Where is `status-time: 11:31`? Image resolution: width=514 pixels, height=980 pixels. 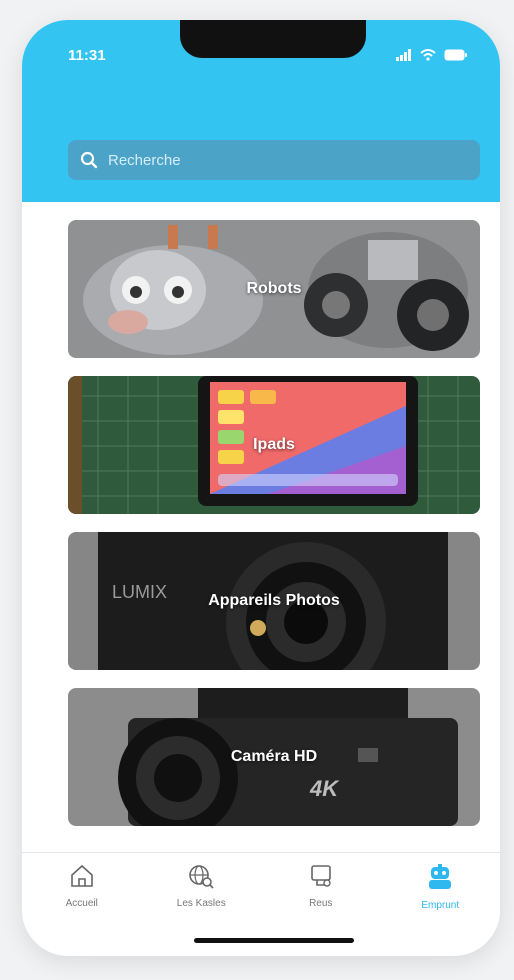 status-time: 11:31 is located at coordinates (87, 55).